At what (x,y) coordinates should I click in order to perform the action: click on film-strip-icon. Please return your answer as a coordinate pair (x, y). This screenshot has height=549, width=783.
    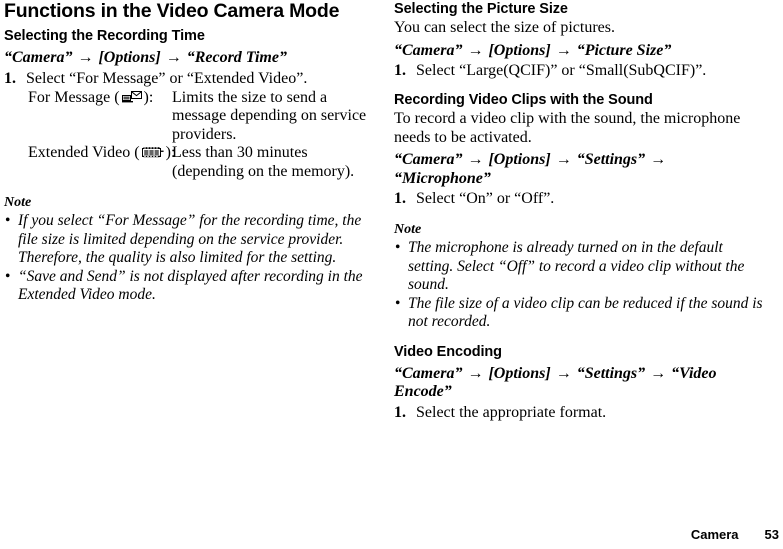
    Looking at the image, I should click on (152, 155).